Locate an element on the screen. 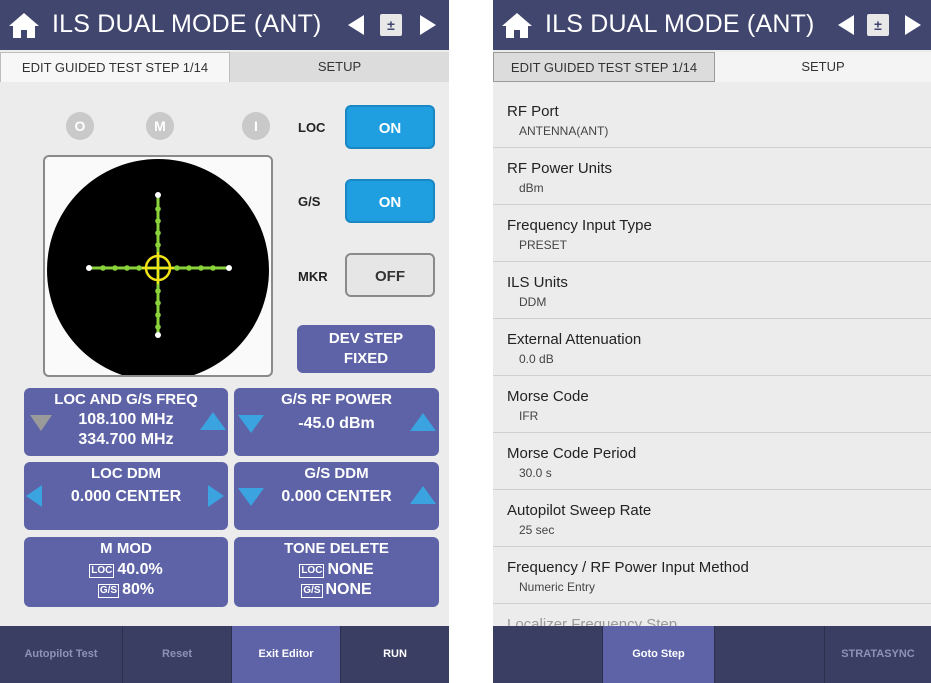  tone-delete-label: TONE DELETE is located at coordinates (336, 548).